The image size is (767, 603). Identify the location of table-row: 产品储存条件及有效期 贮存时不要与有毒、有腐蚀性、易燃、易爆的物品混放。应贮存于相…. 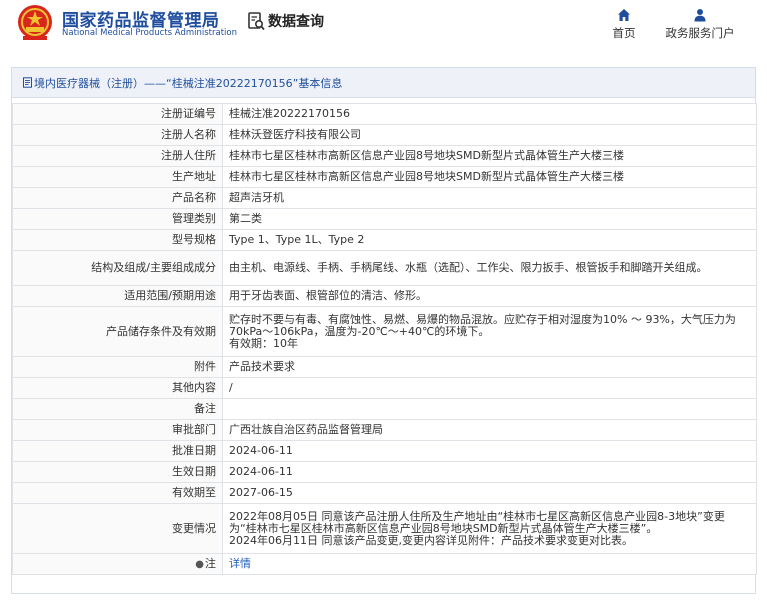
(384, 331).